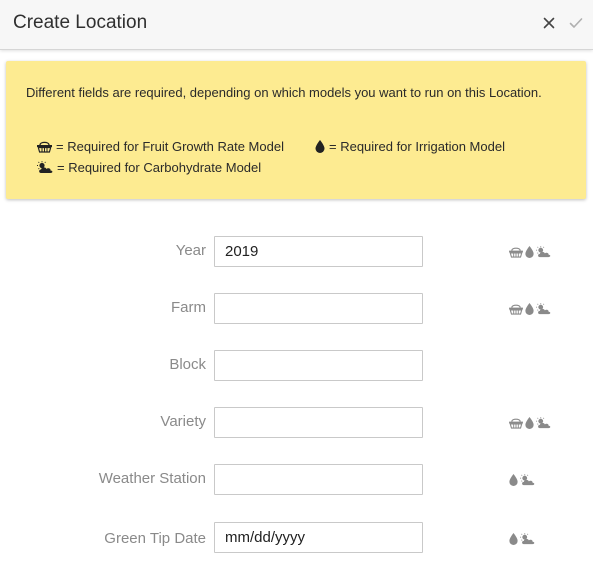  What do you see at coordinates (318, 365) in the screenshot?
I see `block-input` at bounding box center [318, 365].